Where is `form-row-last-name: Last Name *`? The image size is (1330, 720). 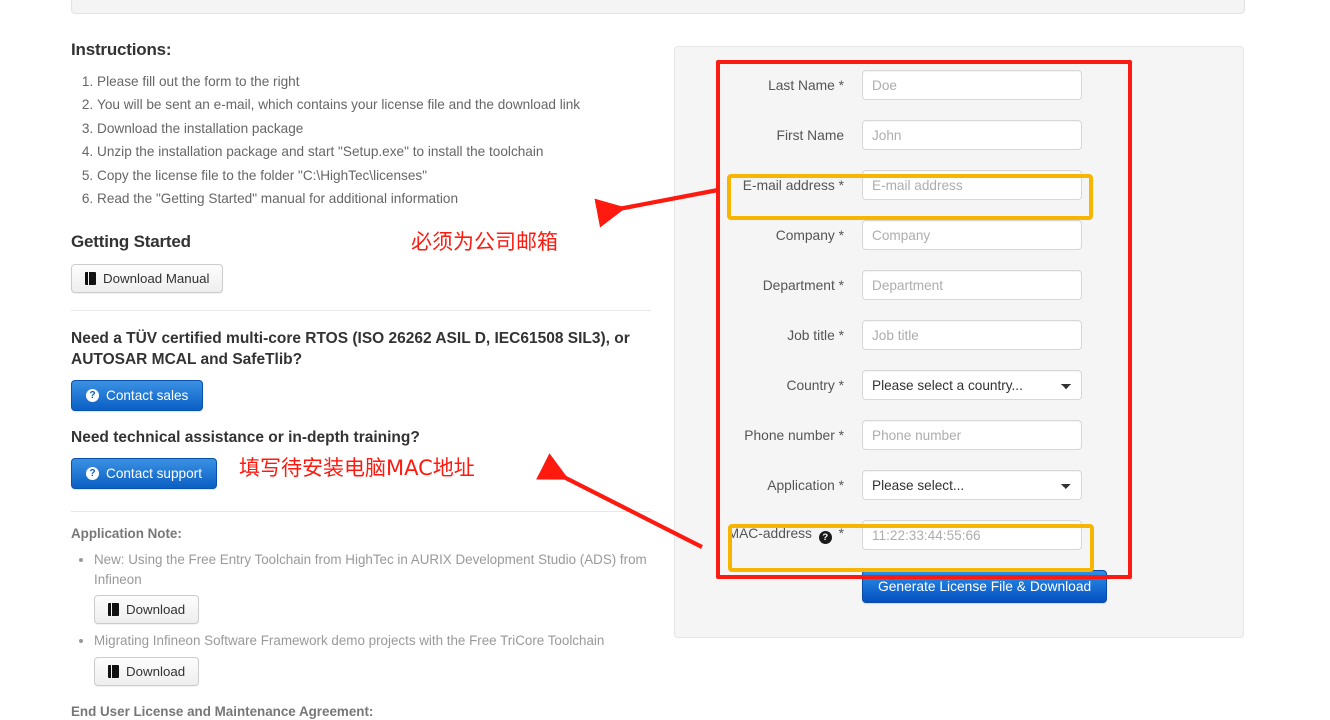
form-row-last-name: Last Name * is located at coordinates (958, 85).